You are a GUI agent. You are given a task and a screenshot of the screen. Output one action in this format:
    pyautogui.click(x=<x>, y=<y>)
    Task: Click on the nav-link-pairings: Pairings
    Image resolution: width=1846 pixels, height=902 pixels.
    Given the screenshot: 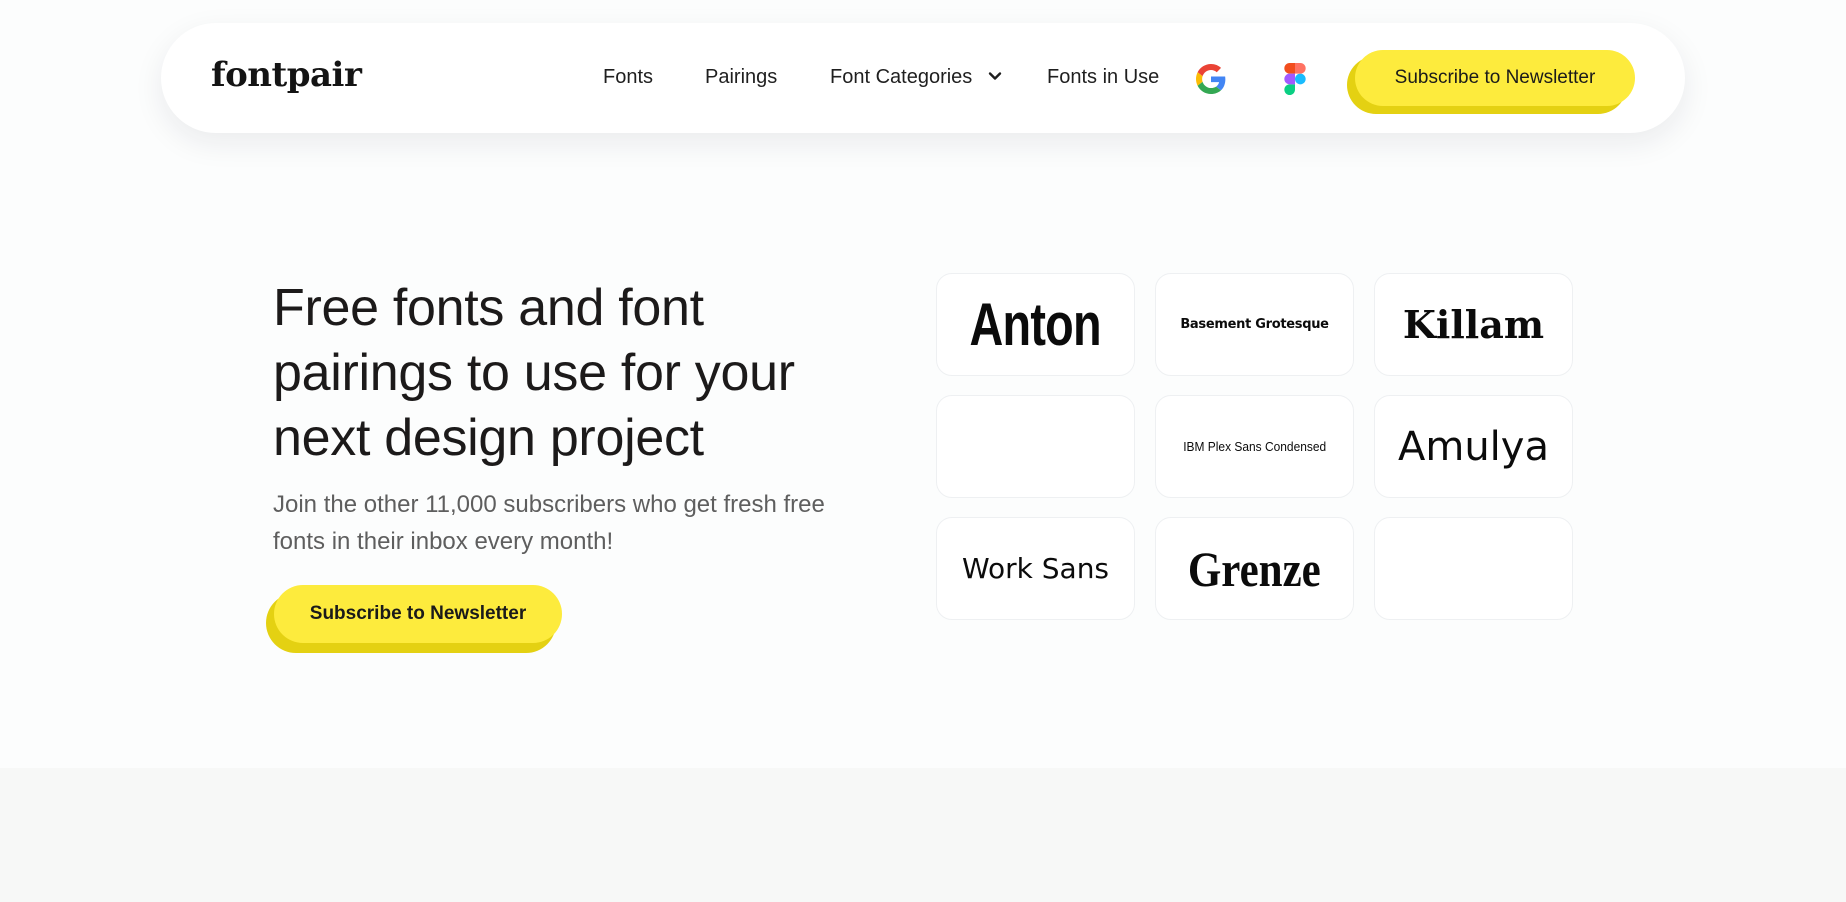 What is the action you would take?
    pyautogui.click(x=741, y=77)
    